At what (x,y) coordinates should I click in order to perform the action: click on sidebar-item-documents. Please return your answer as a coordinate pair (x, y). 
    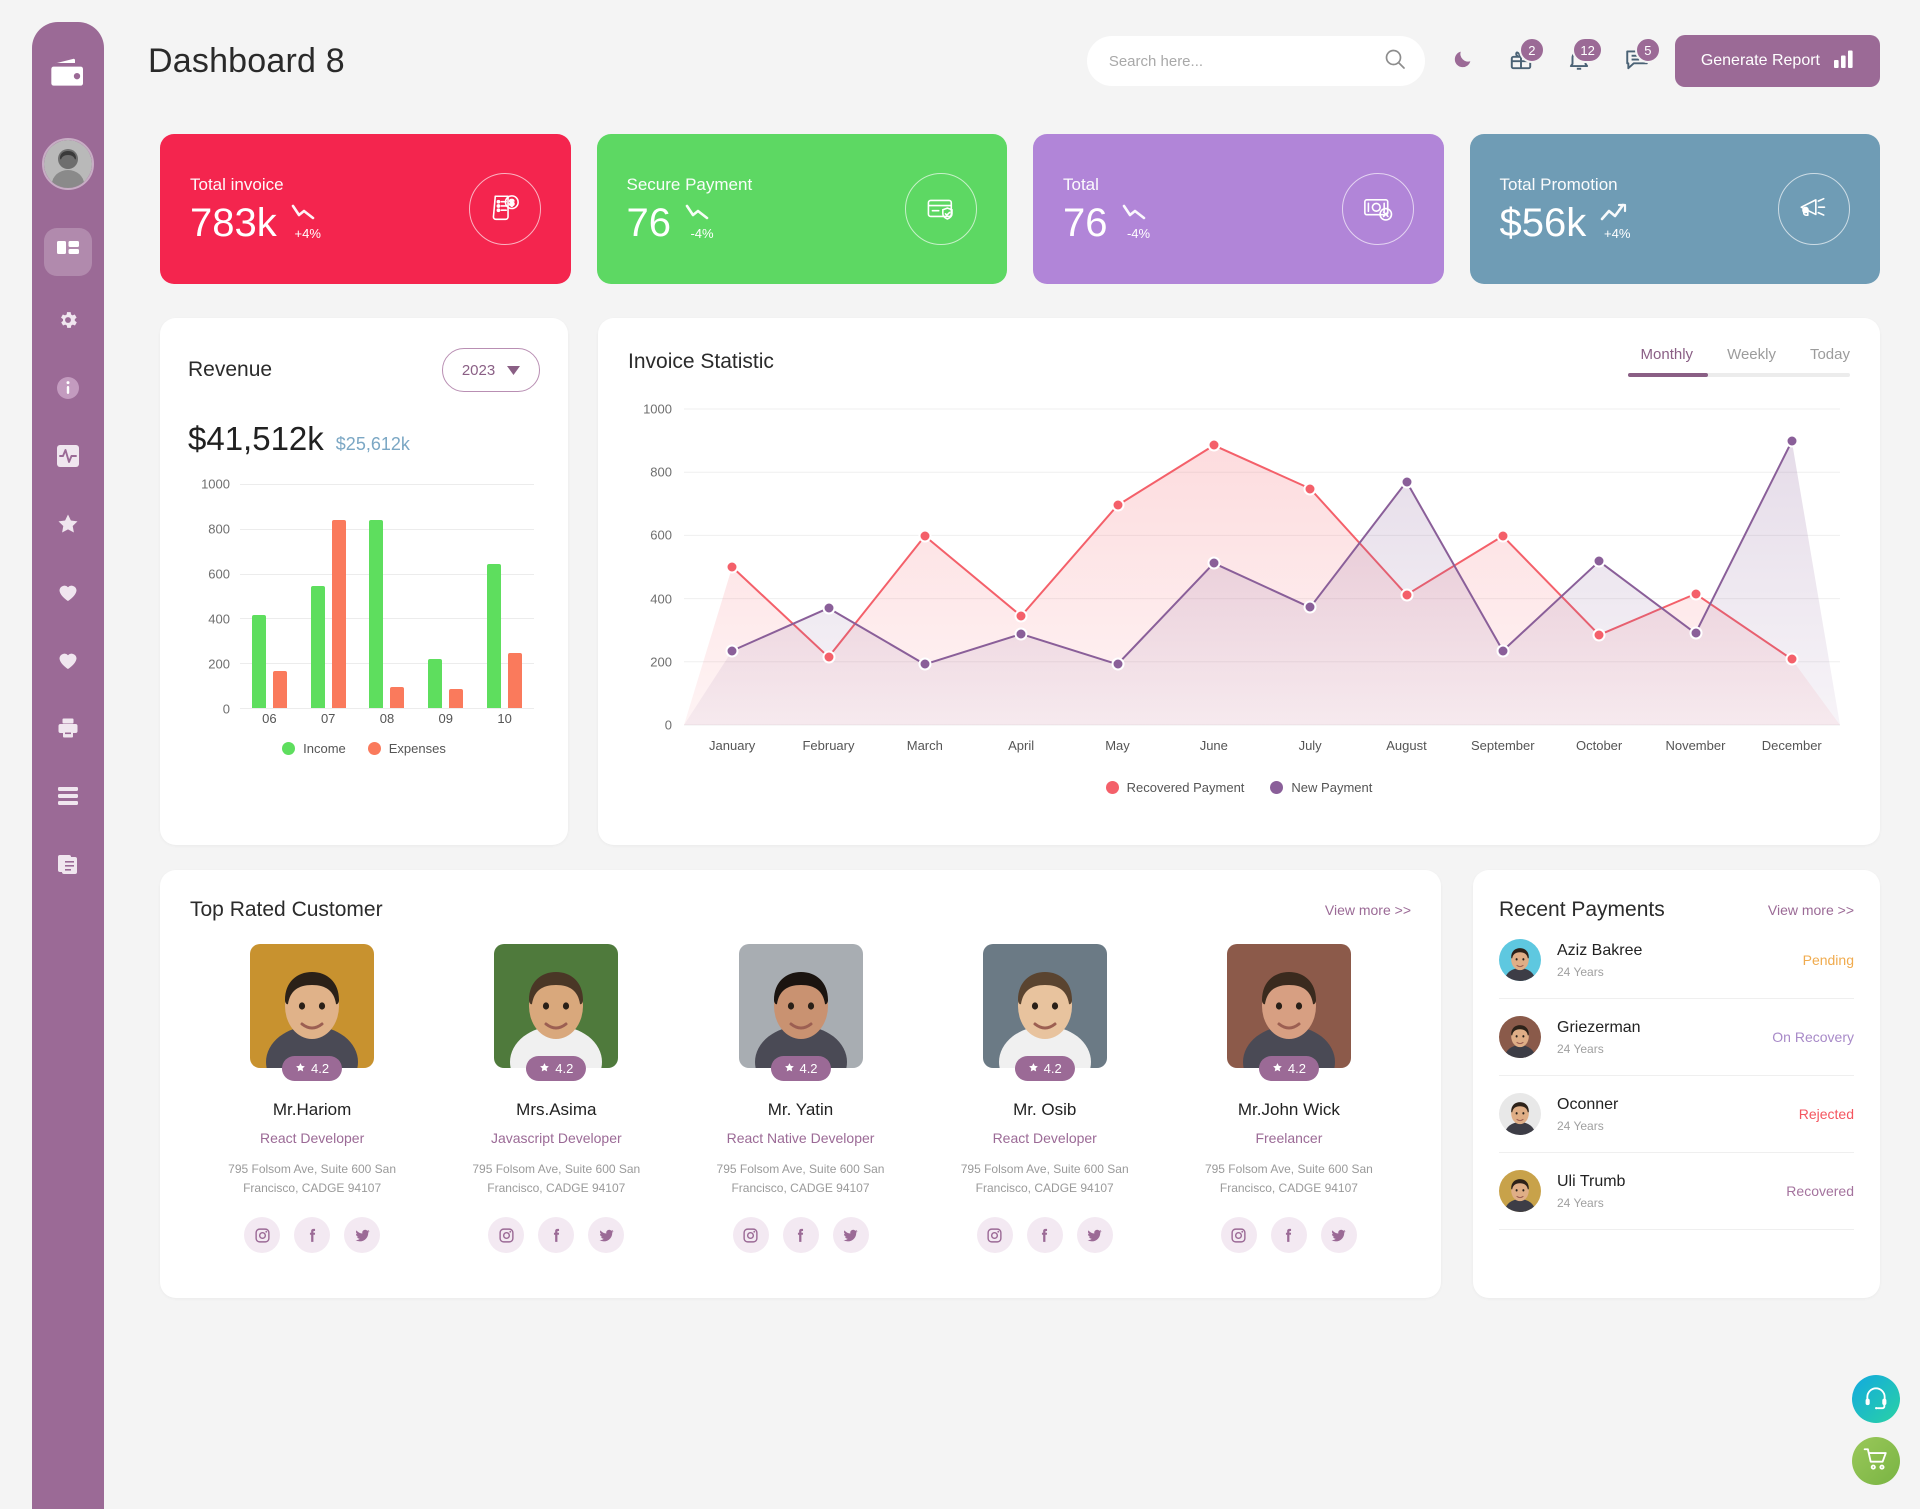
    Looking at the image, I should click on (68, 864).